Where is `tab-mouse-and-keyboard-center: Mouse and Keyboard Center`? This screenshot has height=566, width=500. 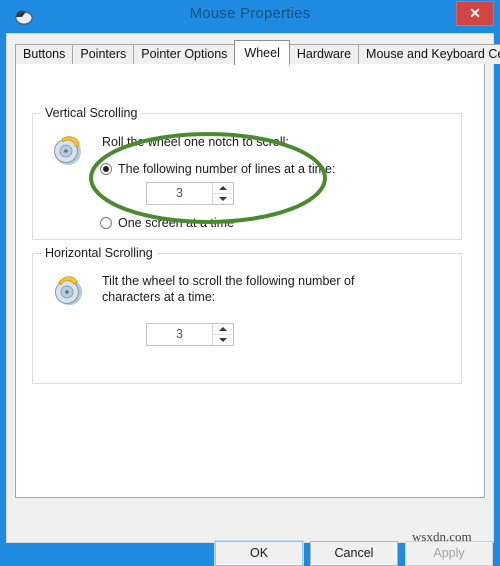 tab-mouse-and-keyboard-center: Mouse and Keyboard Center is located at coordinates (429, 54).